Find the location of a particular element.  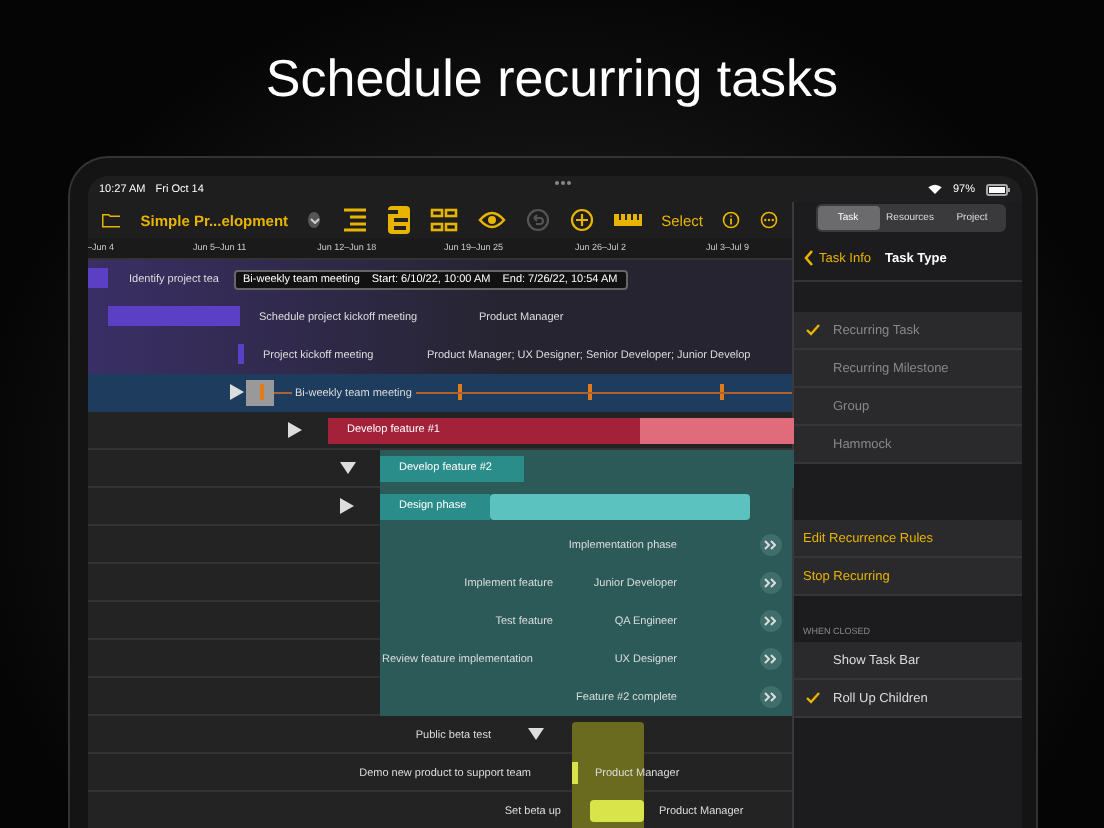

list-icon is located at coordinates (354, 220).